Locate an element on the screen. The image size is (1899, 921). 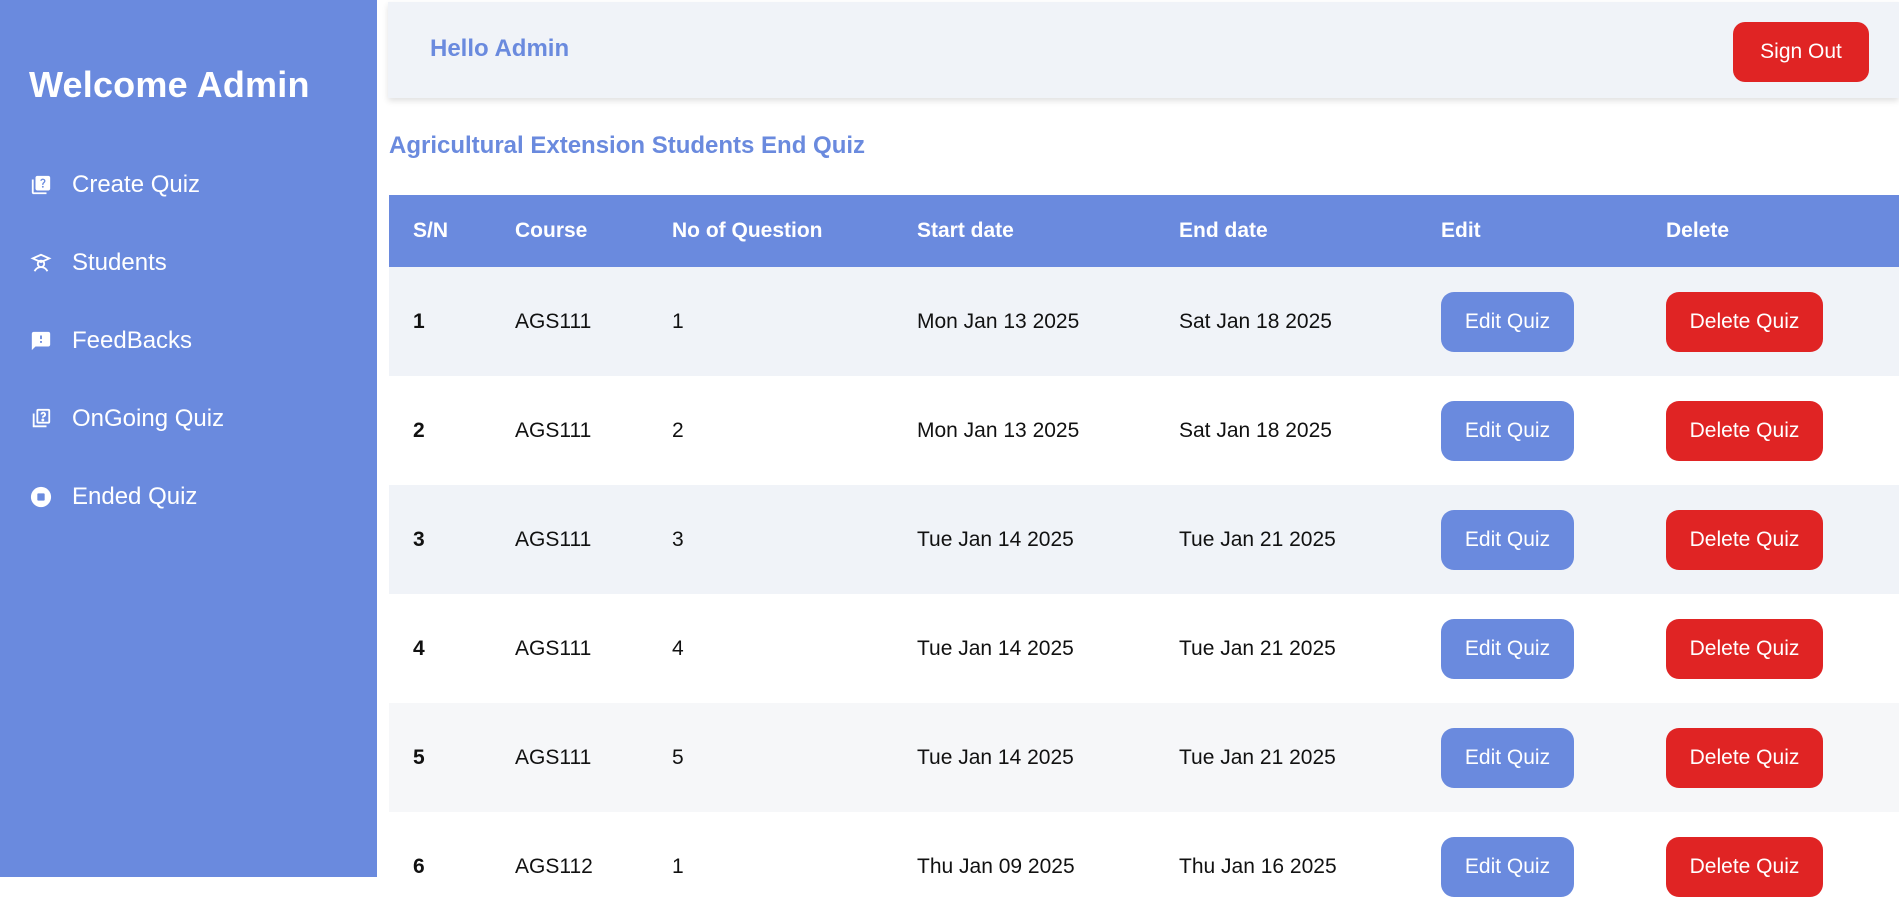
column-header-start-date: Start date is located at coordinates (965, 230).